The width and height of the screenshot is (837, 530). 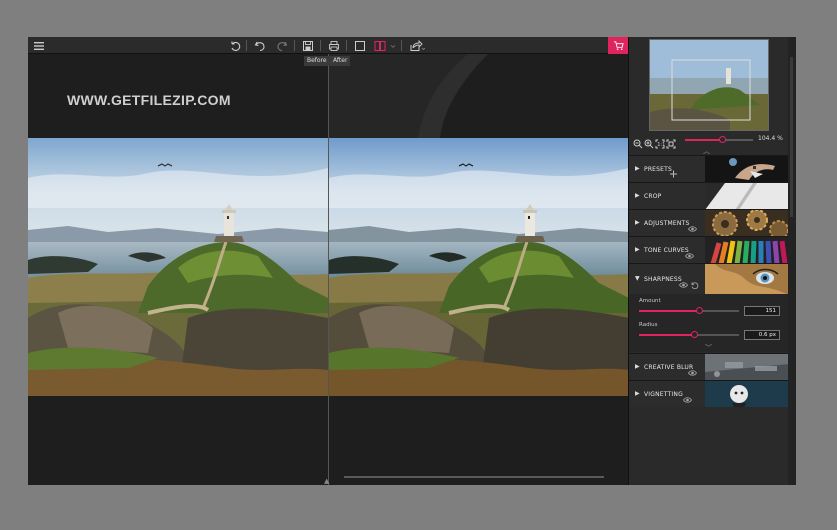 What do you see at coordinates (747, 279) in the screenshot?
I see `sharpness-artwork` at bounding box center [747, 279].